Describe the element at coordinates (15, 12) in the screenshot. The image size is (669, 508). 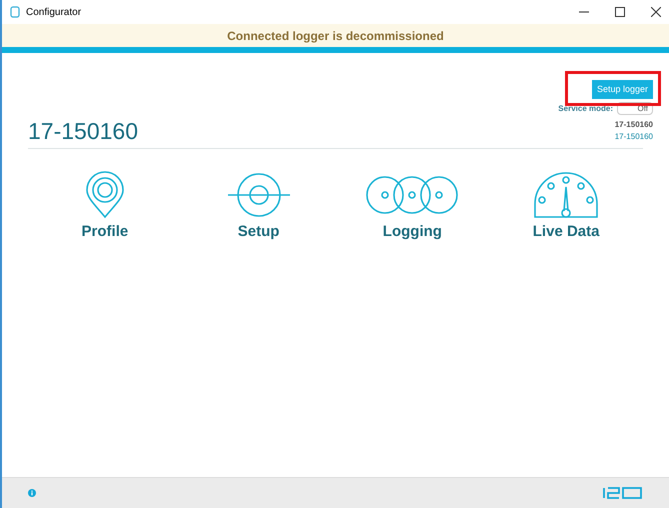
I see `app-icon` at that location.